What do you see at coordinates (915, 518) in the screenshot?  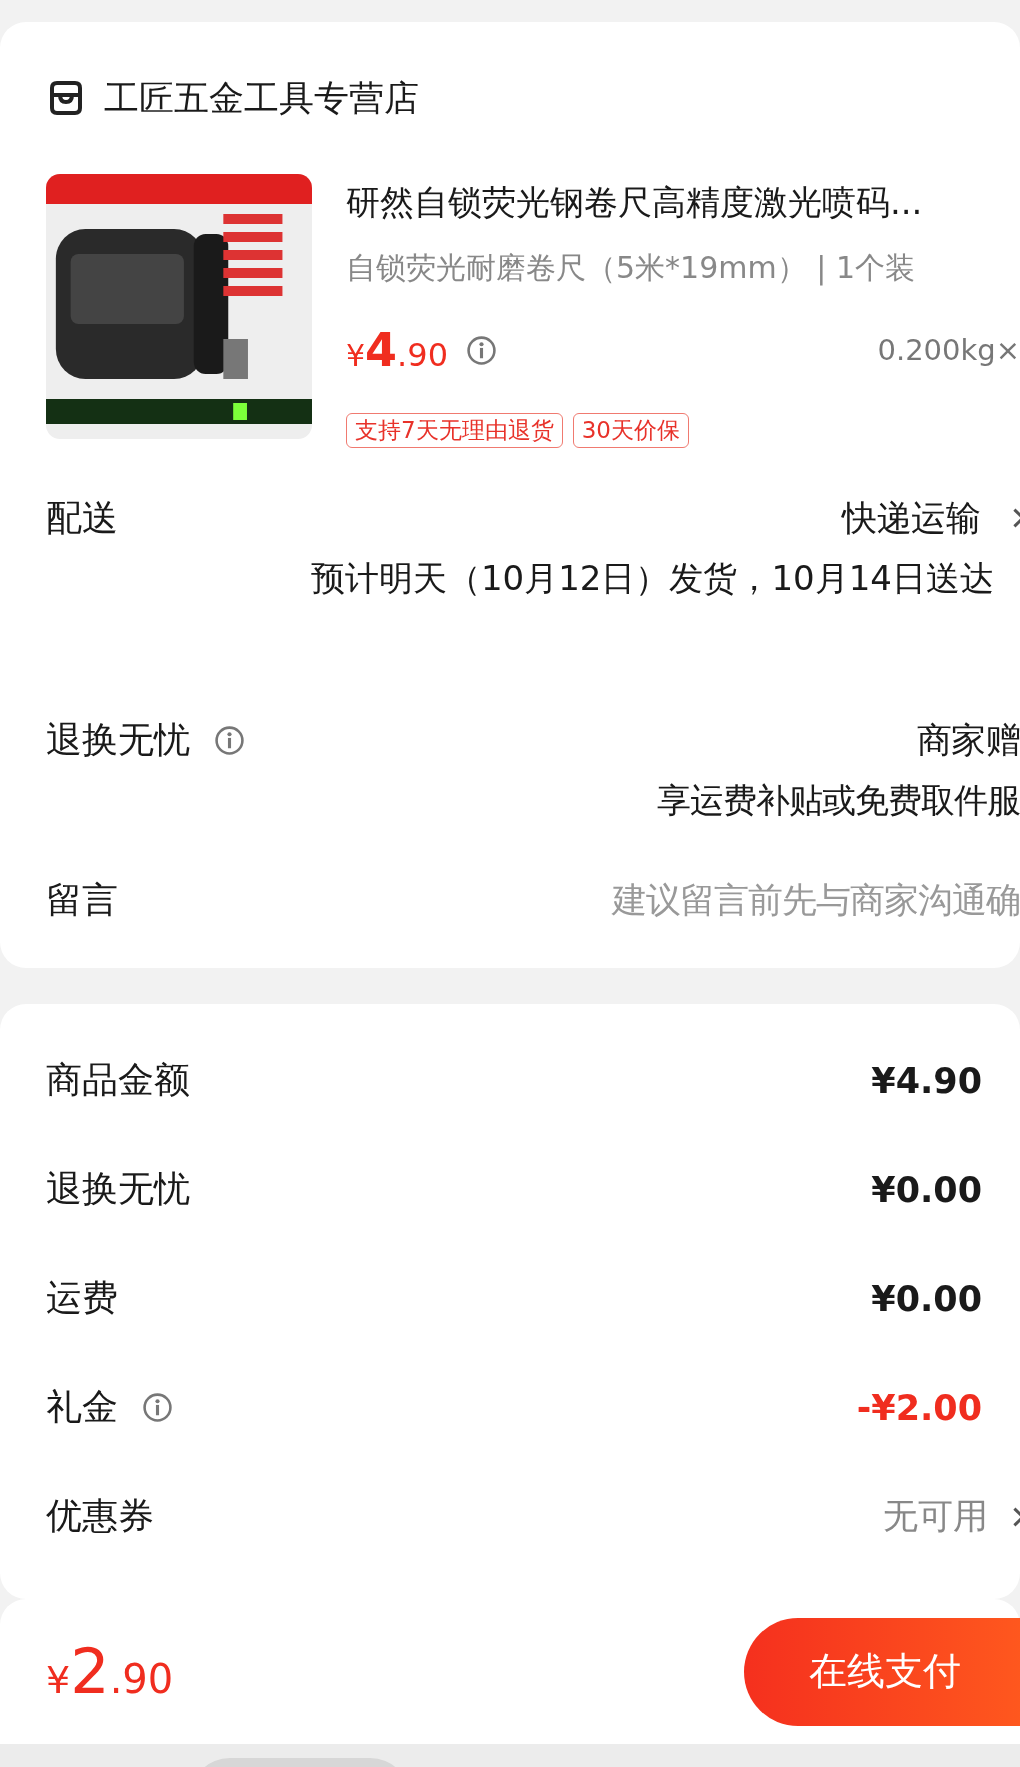 I see `option-value: 快递运输` at bounding box center [915, 518].